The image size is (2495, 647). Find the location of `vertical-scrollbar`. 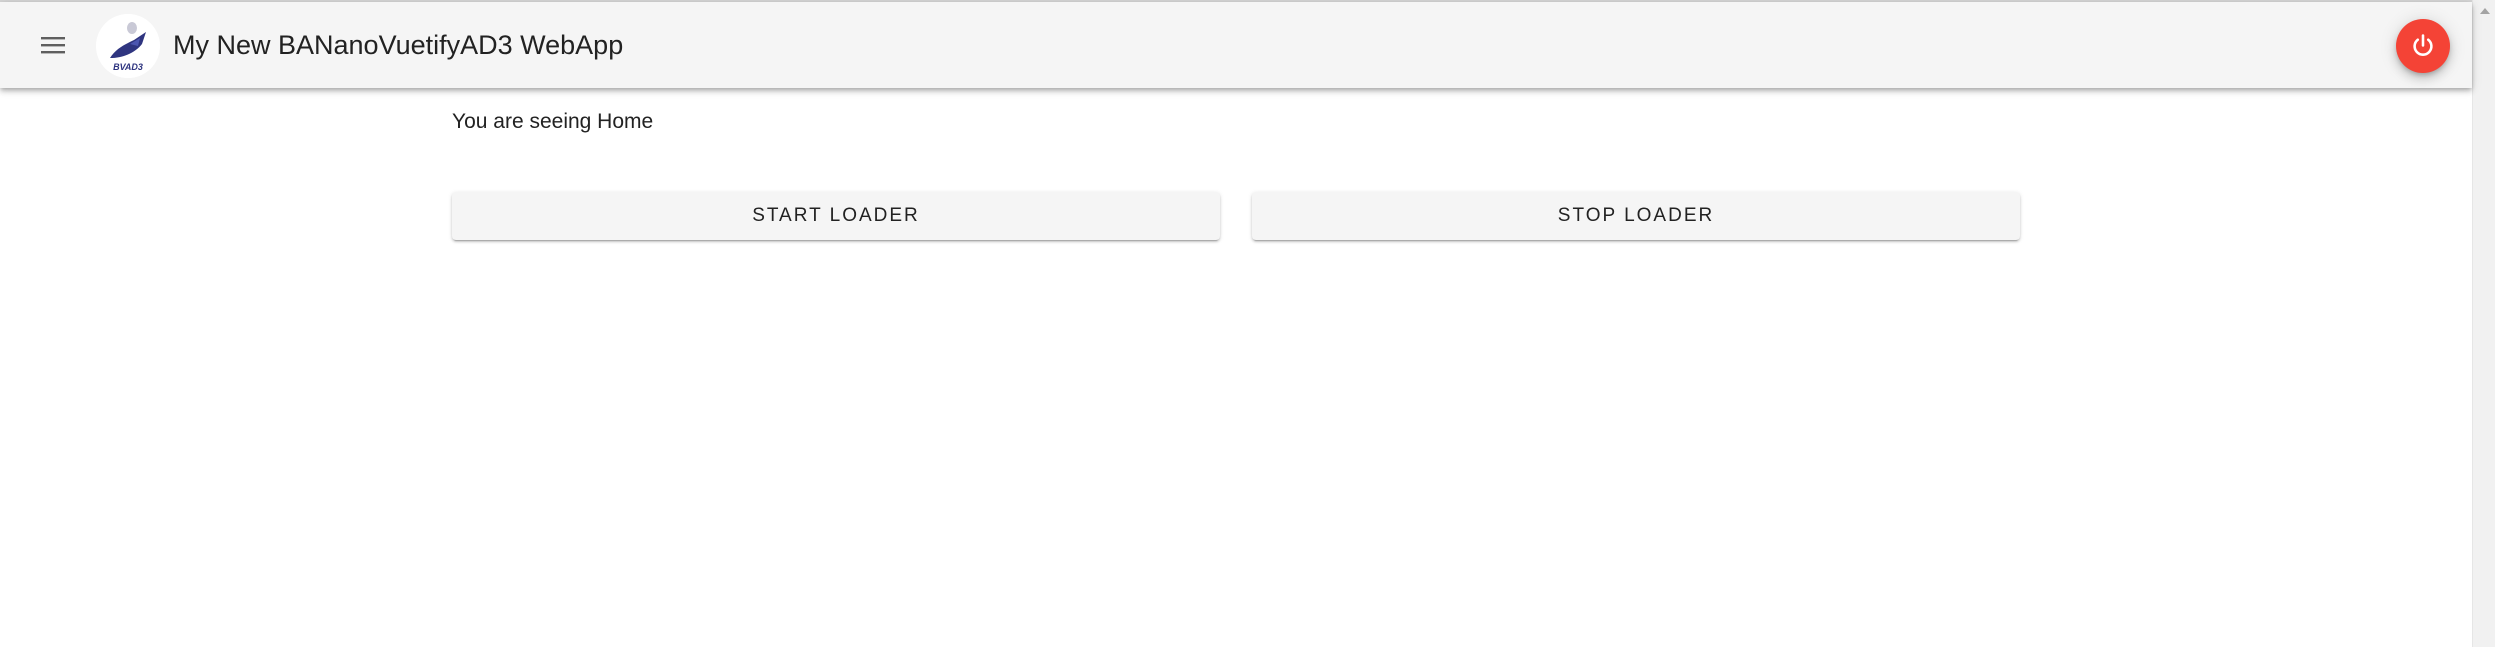

vertical-scrollbar is located at coordinates (2483, 323).